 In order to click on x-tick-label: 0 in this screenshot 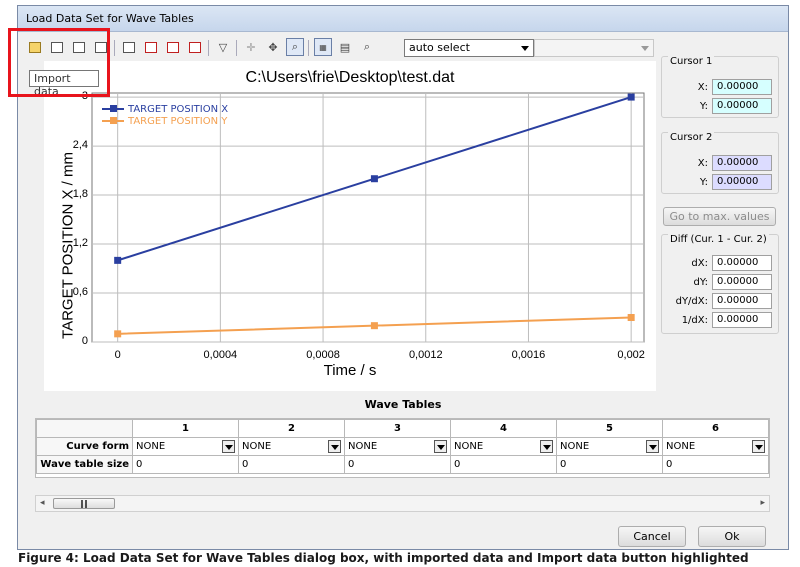, I will do `click(117, 355)`.